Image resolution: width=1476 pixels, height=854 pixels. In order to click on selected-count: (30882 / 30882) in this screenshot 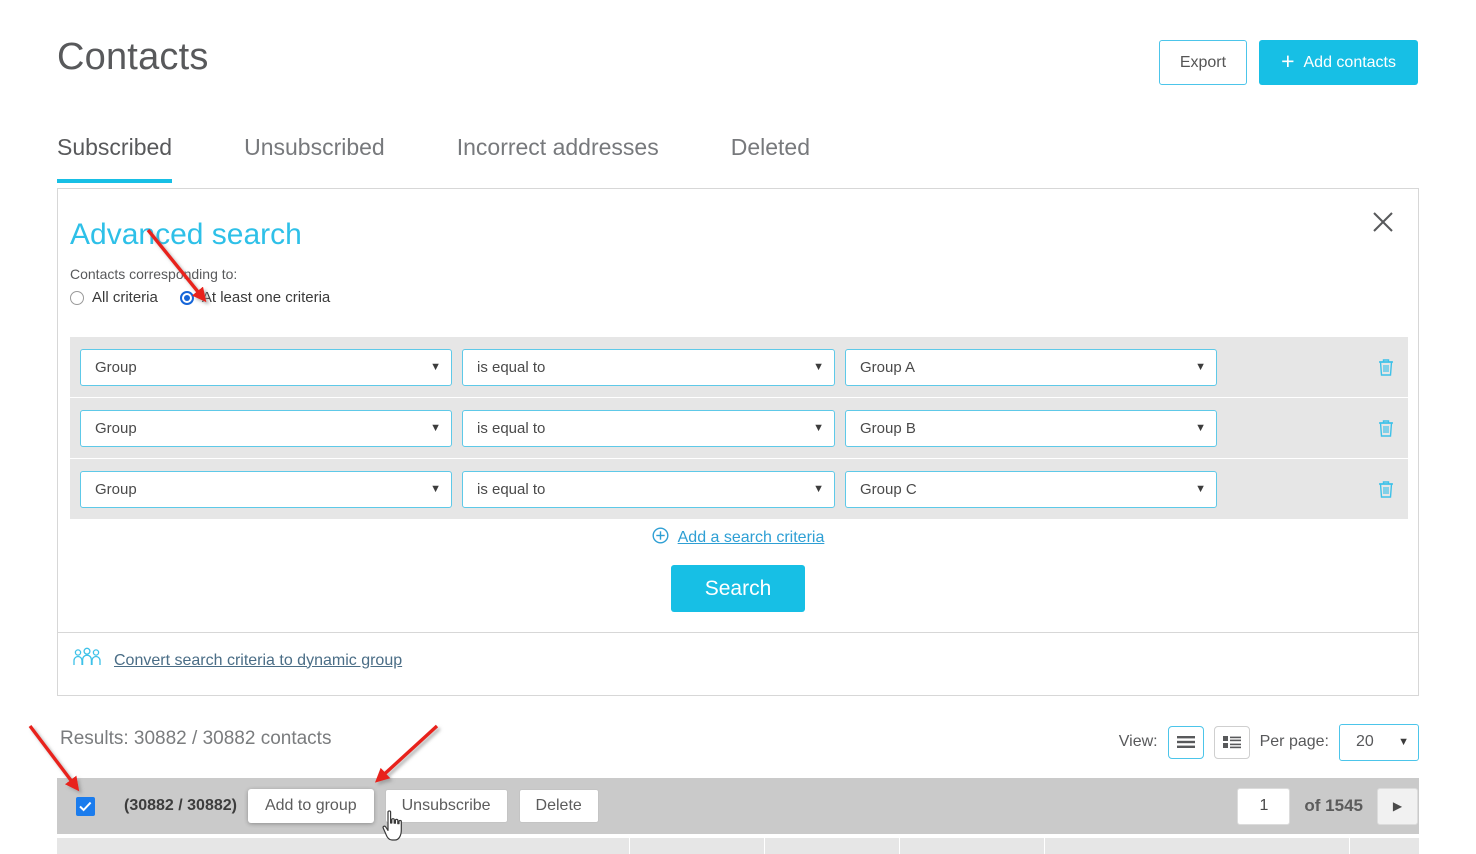, I will do `click(180, 805)`.